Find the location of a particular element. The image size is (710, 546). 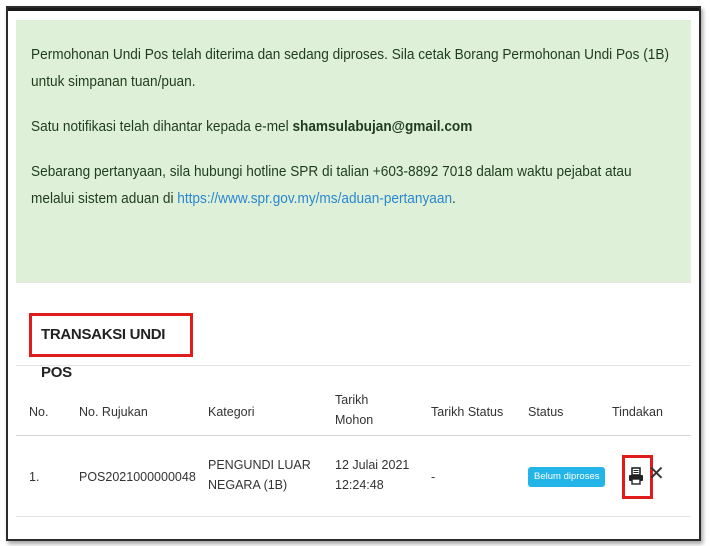

kategori-line2: NEGARA (1B) is located at coordinates (248, 485).